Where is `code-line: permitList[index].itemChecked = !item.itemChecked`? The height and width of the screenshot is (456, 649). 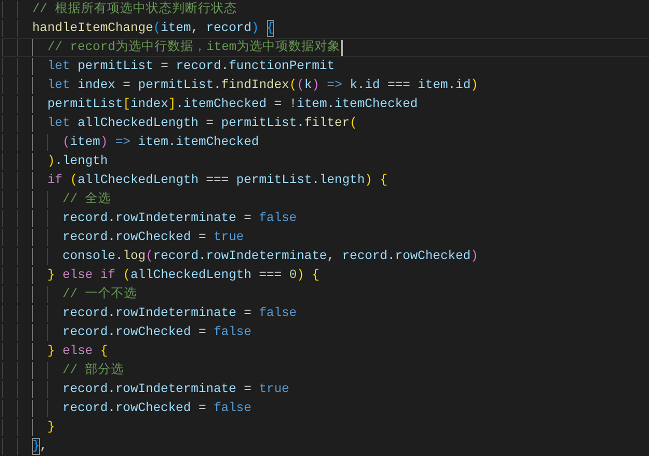 code-line: permitList[index].itemChecked = !item.itemChecked is located at coordinates (232, 104).